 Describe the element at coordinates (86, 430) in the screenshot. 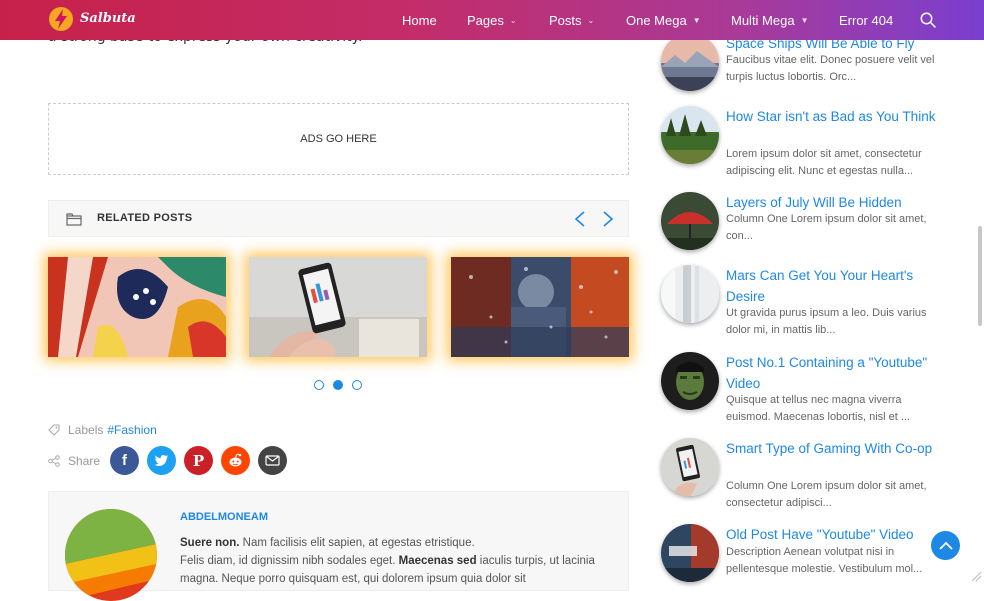

I see `labels-label: Labels` at that location.